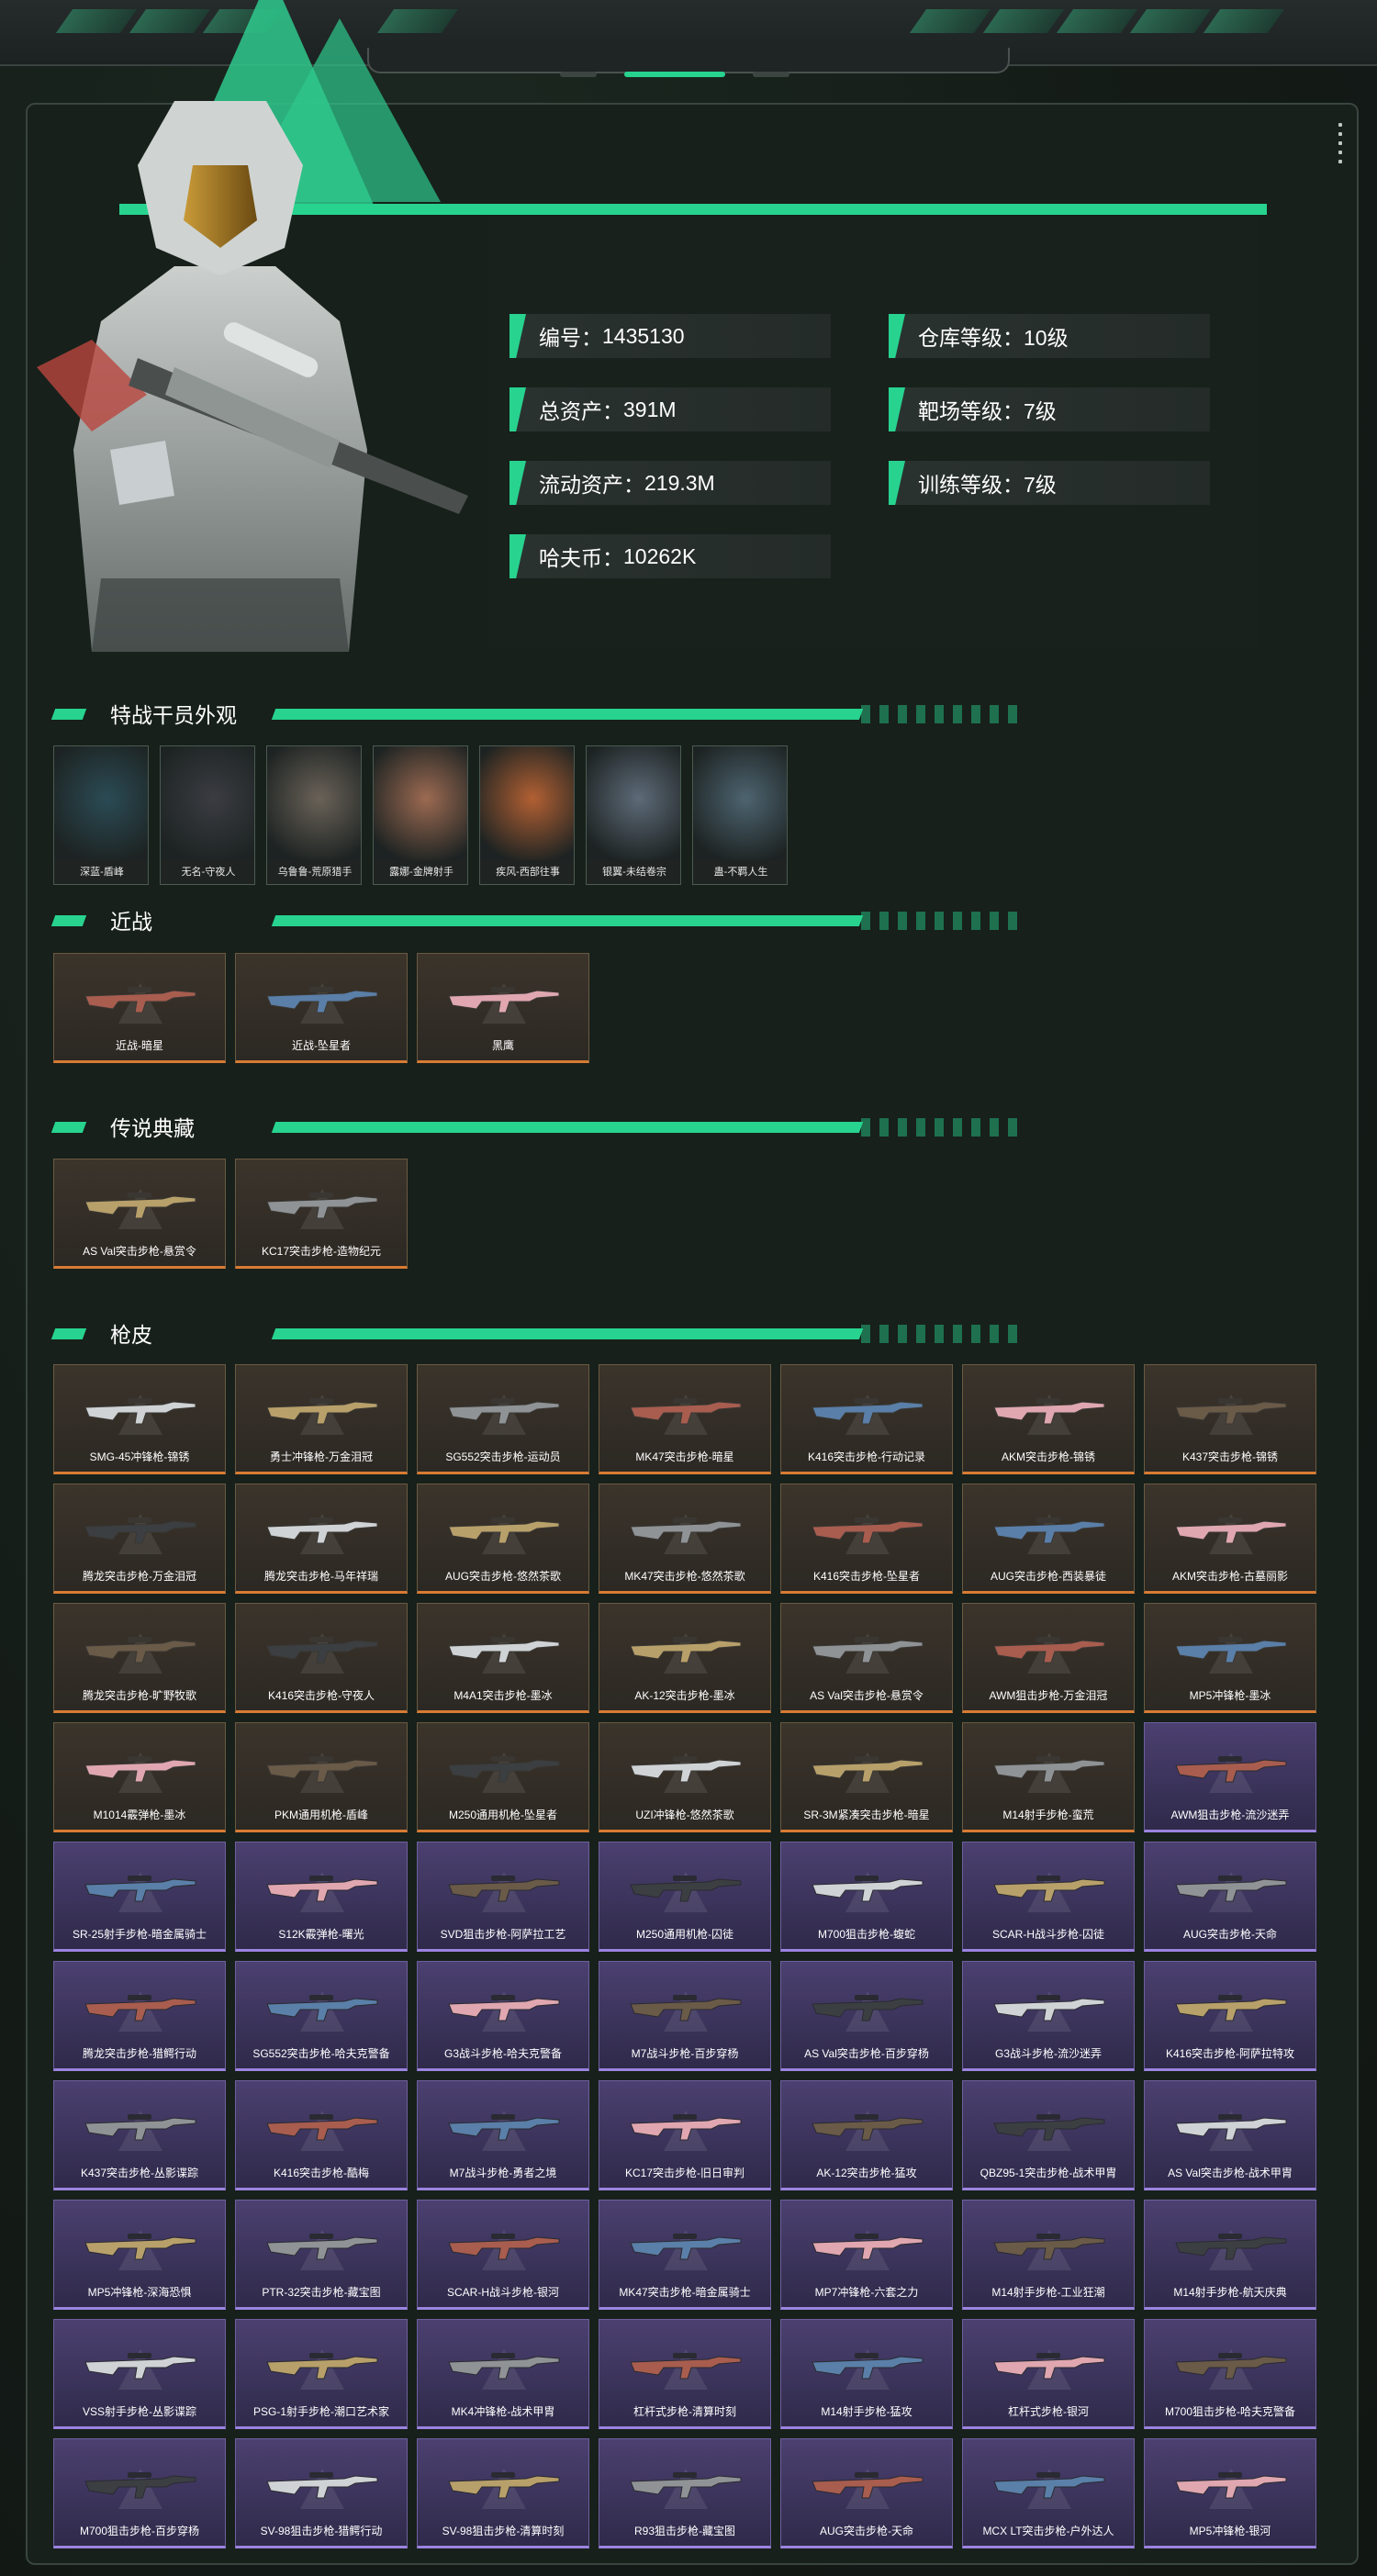 This screenshot has width=1377, height=2576. What do you see at coordinates (866, 2016) in the screenshot?
I see `skin-card: AS Val突击步枪-百步穿杨` at bounding box center [866, 2016].